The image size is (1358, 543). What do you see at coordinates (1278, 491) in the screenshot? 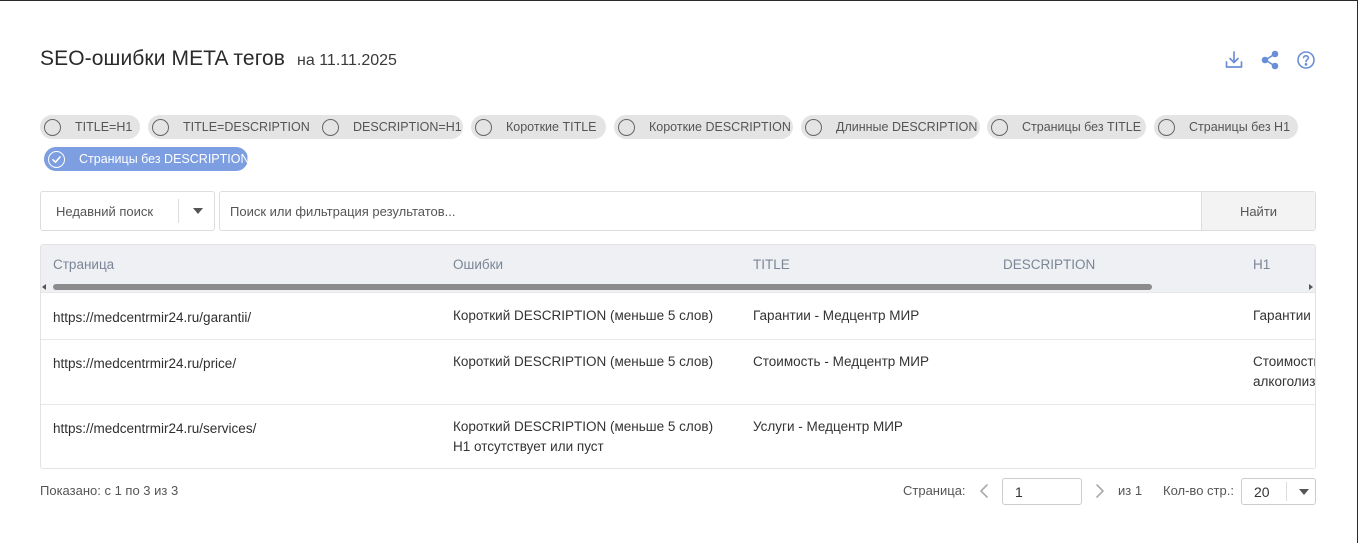
I see `per-page-select: 20` at bounding box center [1278, 491].